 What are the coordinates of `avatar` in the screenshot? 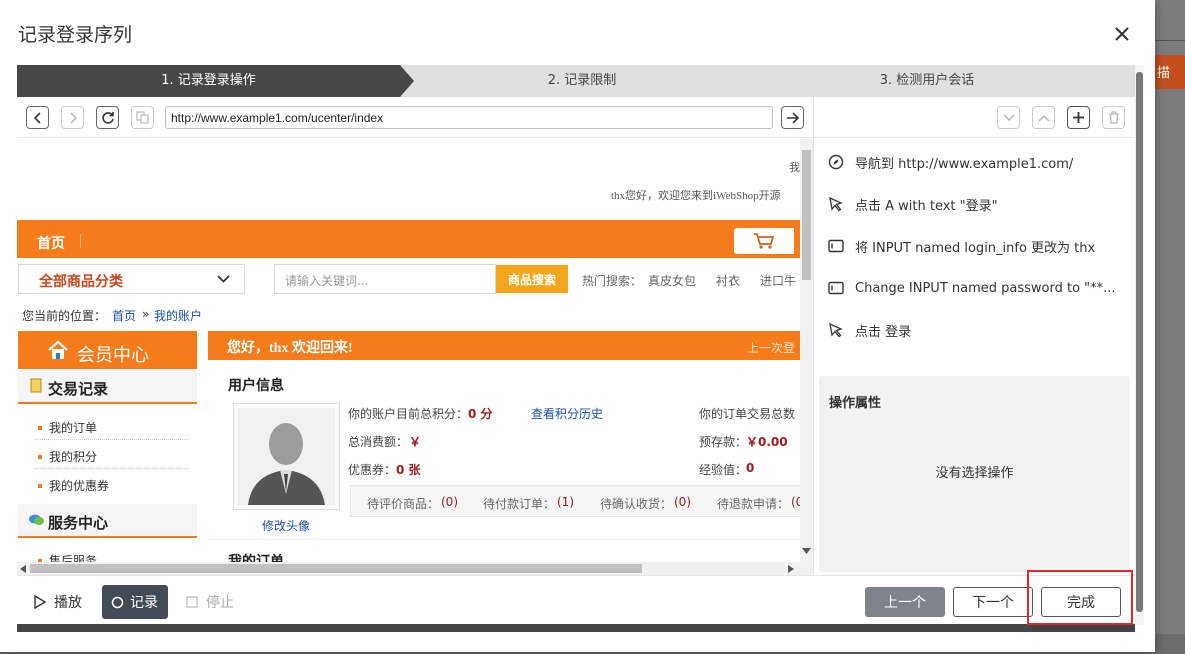 It's located at (286, 456).